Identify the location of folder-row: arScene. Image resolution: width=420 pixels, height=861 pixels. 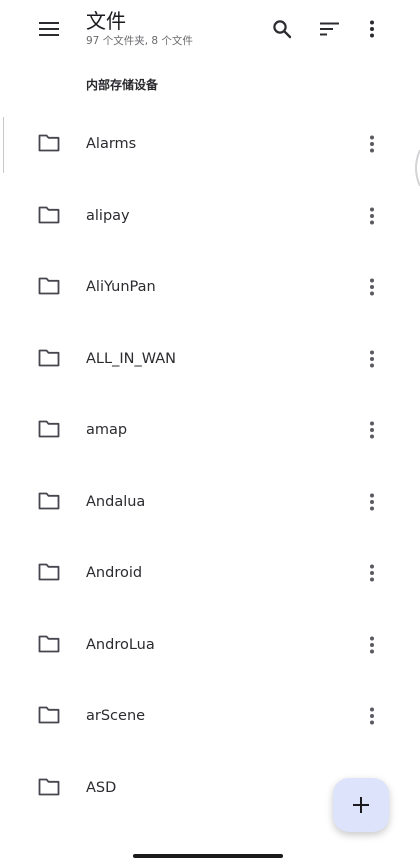
(210, 717).